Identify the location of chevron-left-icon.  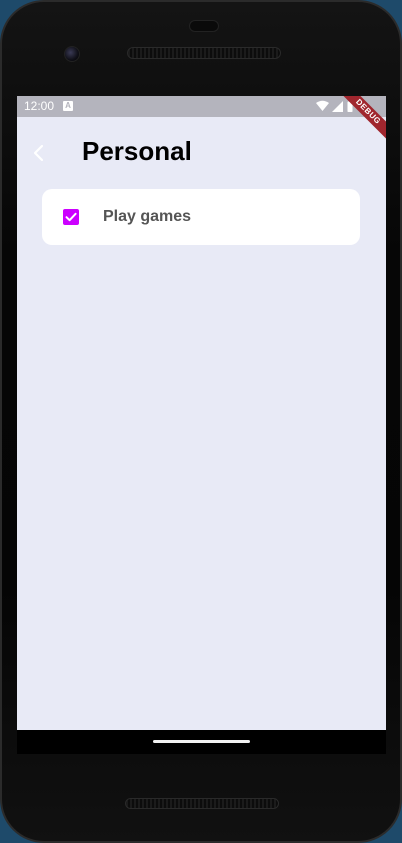
(38, 153).